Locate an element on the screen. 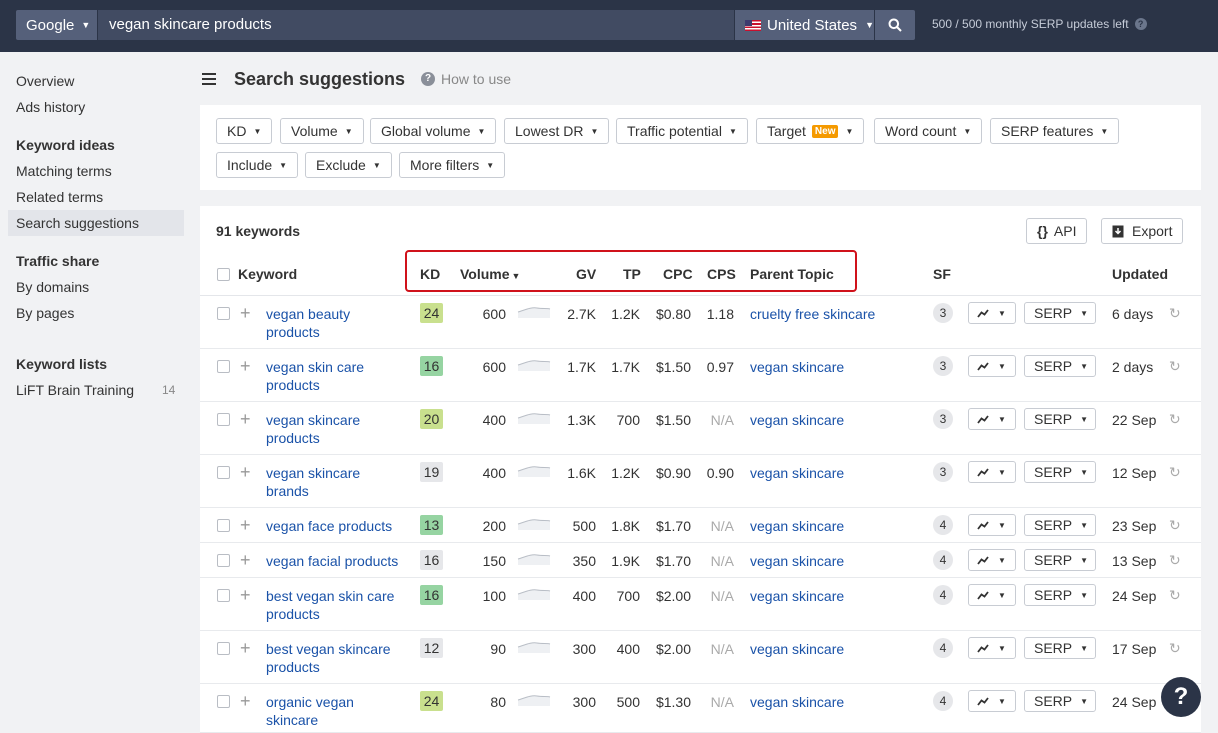 Image resolution: width=1218 pixels, height=733 pixels. help-icon: ? is located at coordinates (1140, 24).